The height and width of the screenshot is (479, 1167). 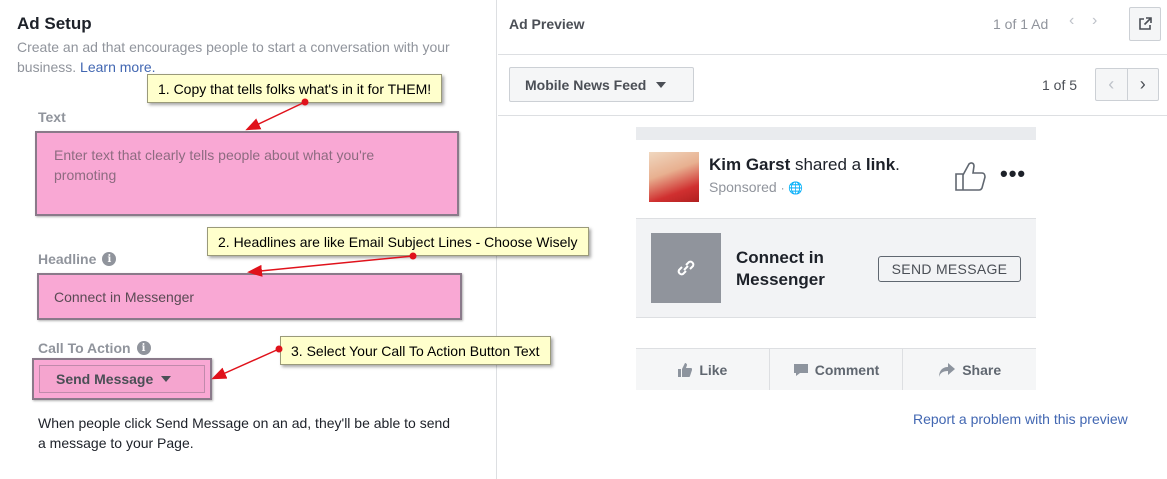 I want to click on like-action: Like, so click(x=703, y=369).